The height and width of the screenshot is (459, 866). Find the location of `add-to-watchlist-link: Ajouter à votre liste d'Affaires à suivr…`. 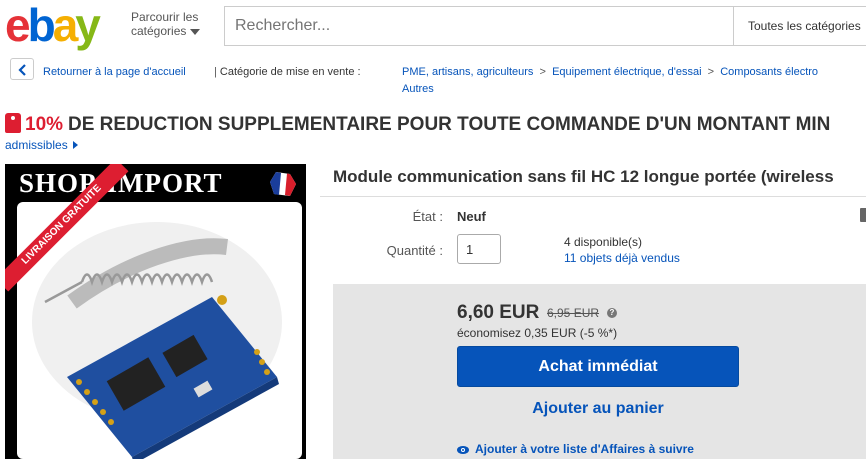

add-to-watchlist-link: Ajouter à votre liste d'Affaires à suivr… is located at coordinates (575, 449).